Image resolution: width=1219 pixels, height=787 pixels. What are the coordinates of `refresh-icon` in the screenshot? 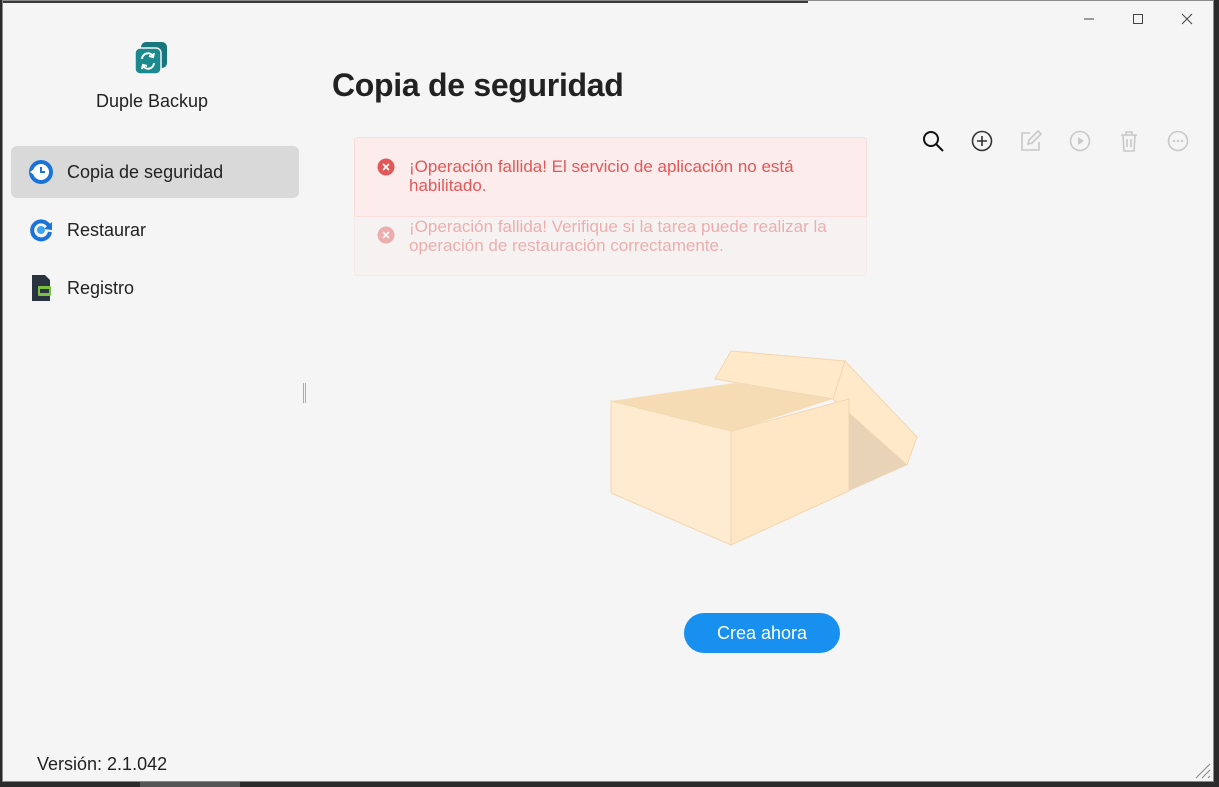 It's located at (41, 230).